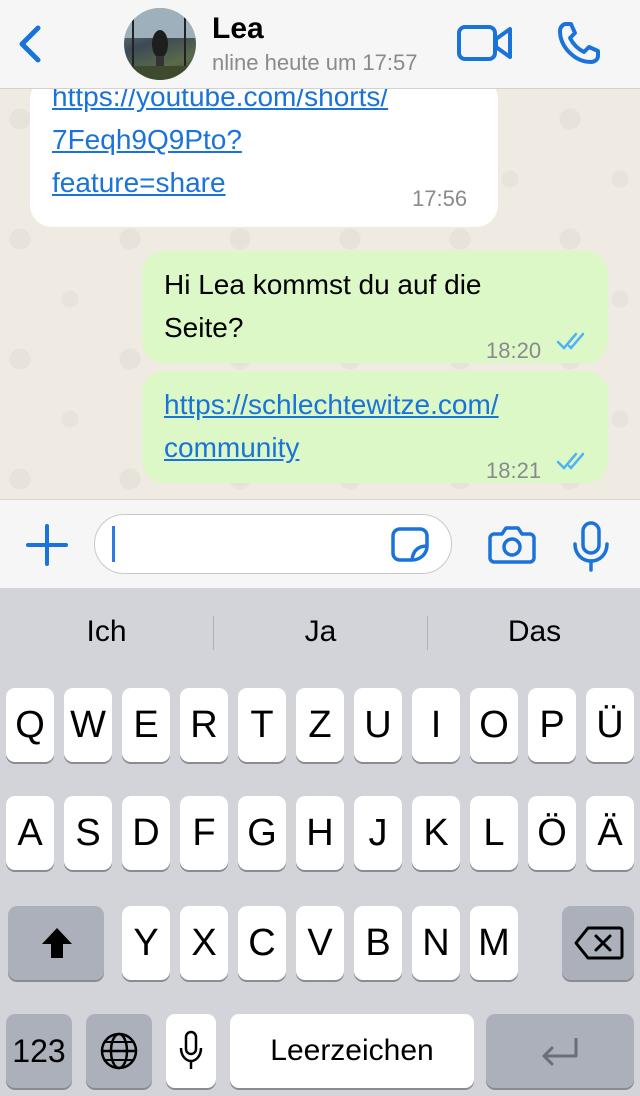  Describe the element at coordinates (106, 632) in the screenshot. I see `suggestion-item: Ich` at that location.